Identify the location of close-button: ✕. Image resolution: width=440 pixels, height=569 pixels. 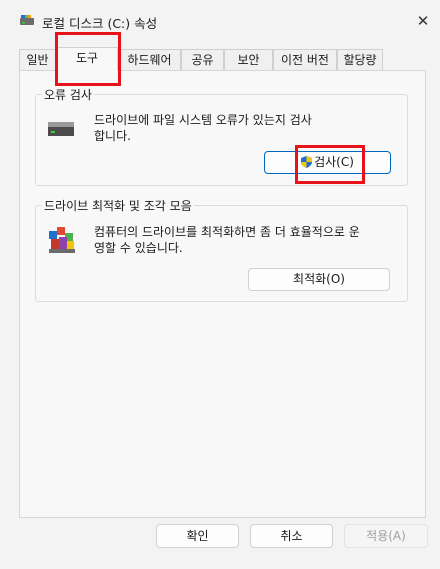
(423, 21).